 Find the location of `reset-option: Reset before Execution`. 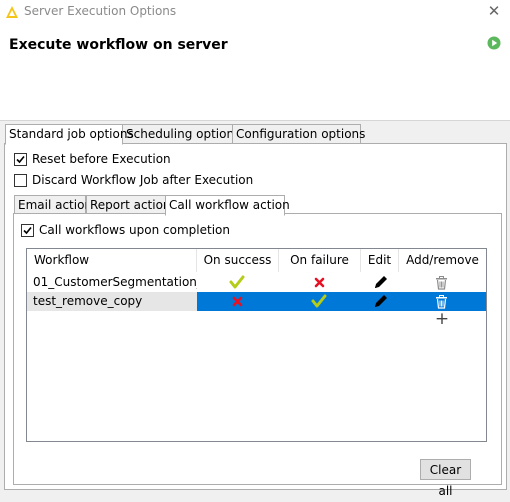

reset-option: Reset before Execution is located at coordinates (92, 159).